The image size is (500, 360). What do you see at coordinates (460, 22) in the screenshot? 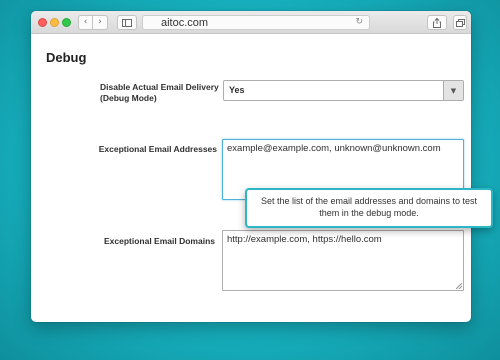
I see `tabs-icon` at bounding box center [460, 22].